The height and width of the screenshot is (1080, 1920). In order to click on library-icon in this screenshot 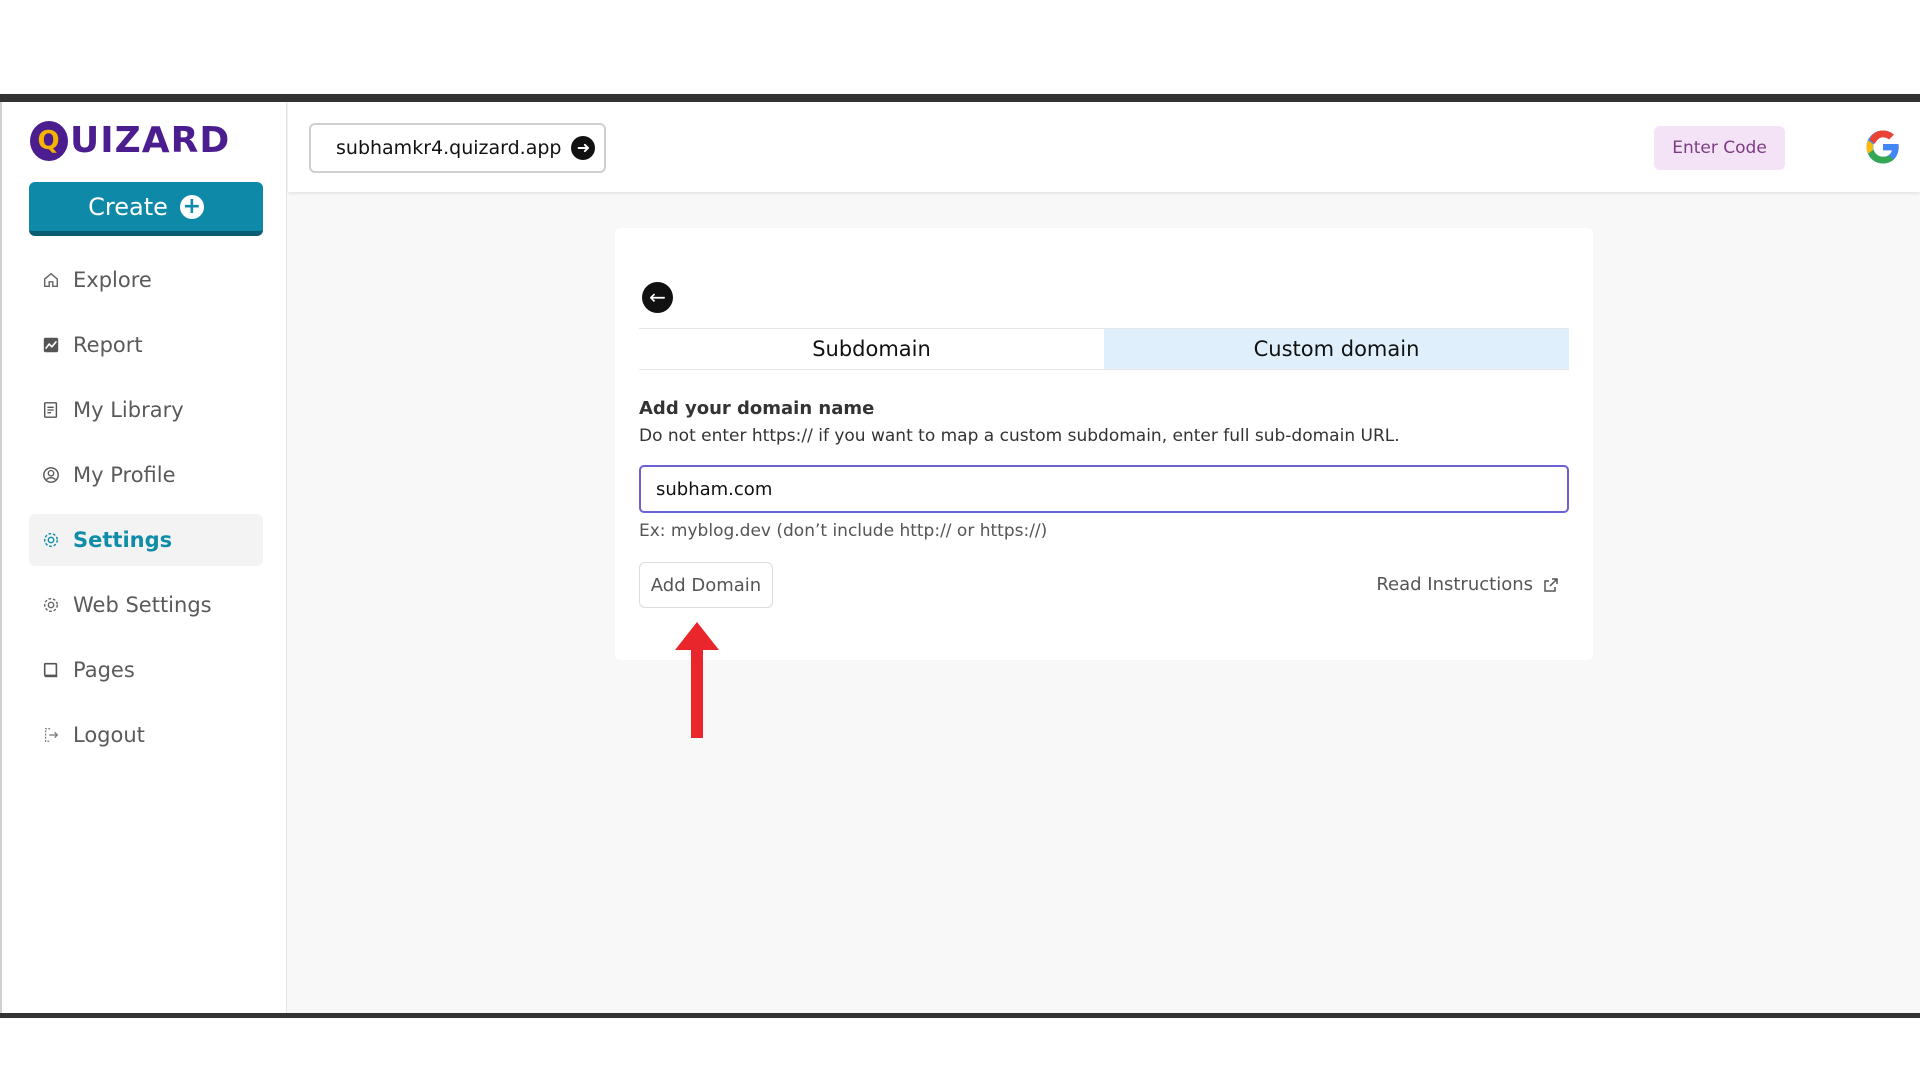, I will do `click(51, 410)`.